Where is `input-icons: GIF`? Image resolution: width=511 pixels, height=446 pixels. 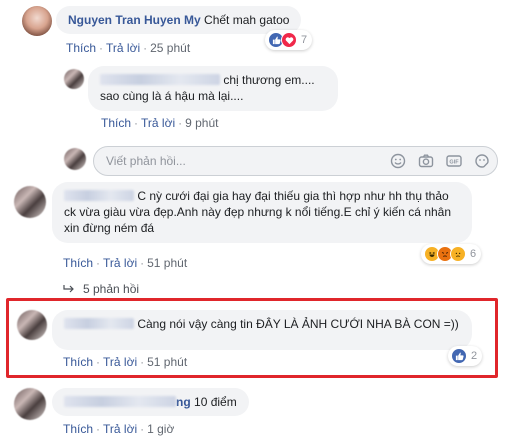
input-icons: GIF is located at coordinates (440, 161).